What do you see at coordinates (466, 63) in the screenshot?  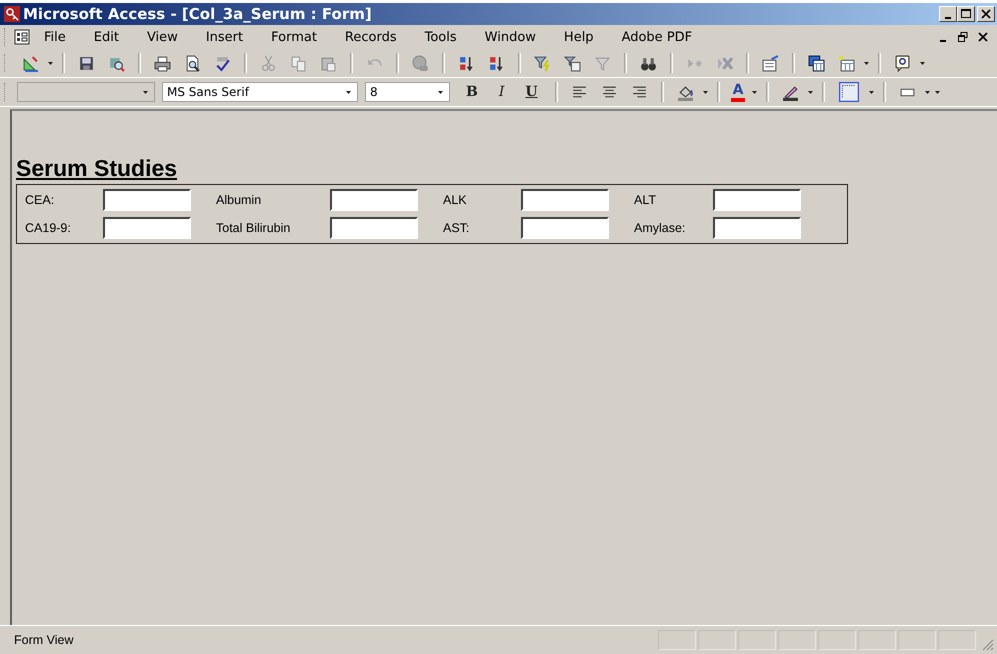 I see `sort-ascending-icon` at bounding box center [466, 63].